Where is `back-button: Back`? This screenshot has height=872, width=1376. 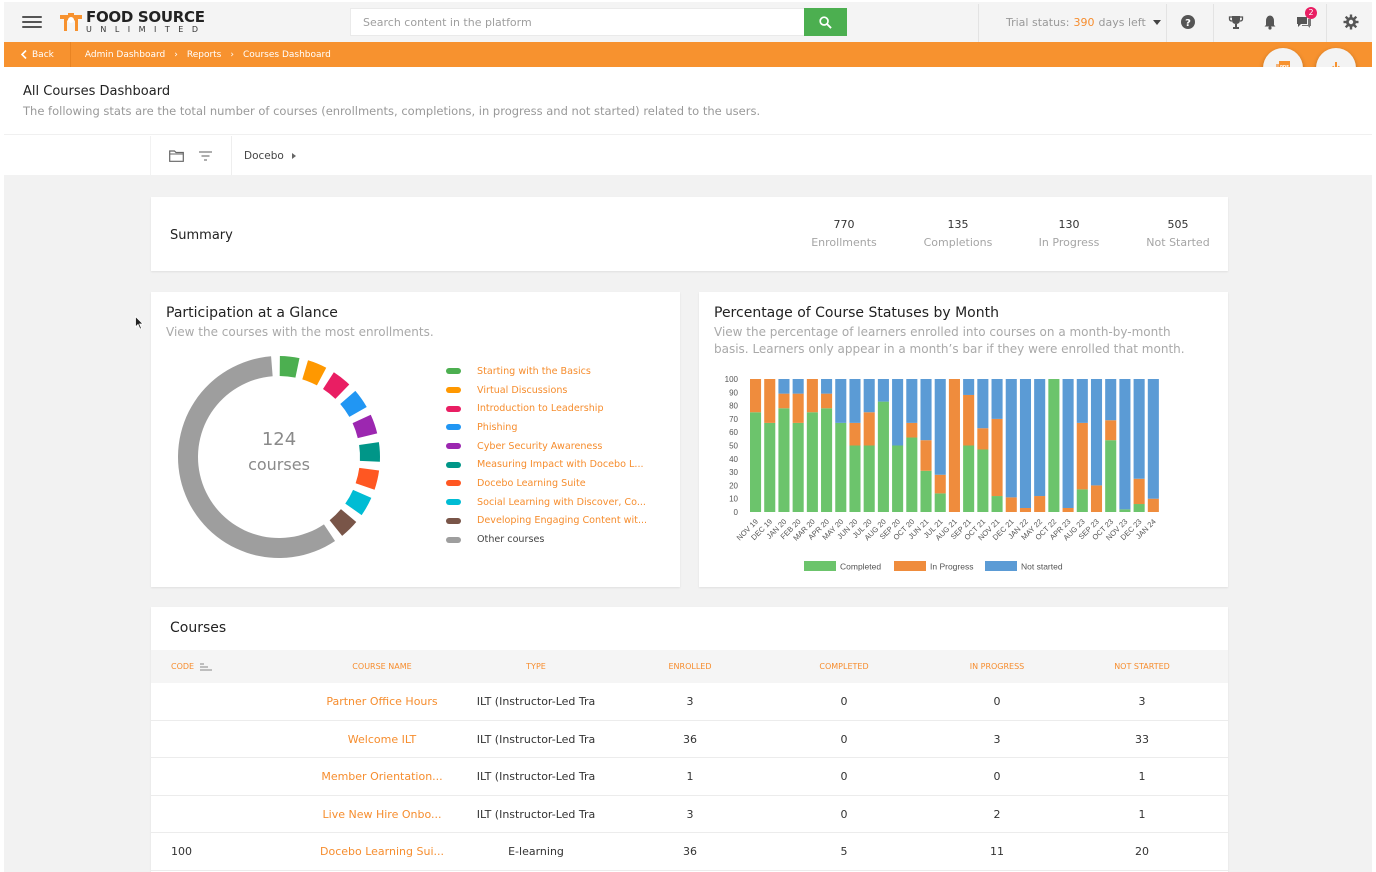 back-button: Back is located at coordinates (37, 54).